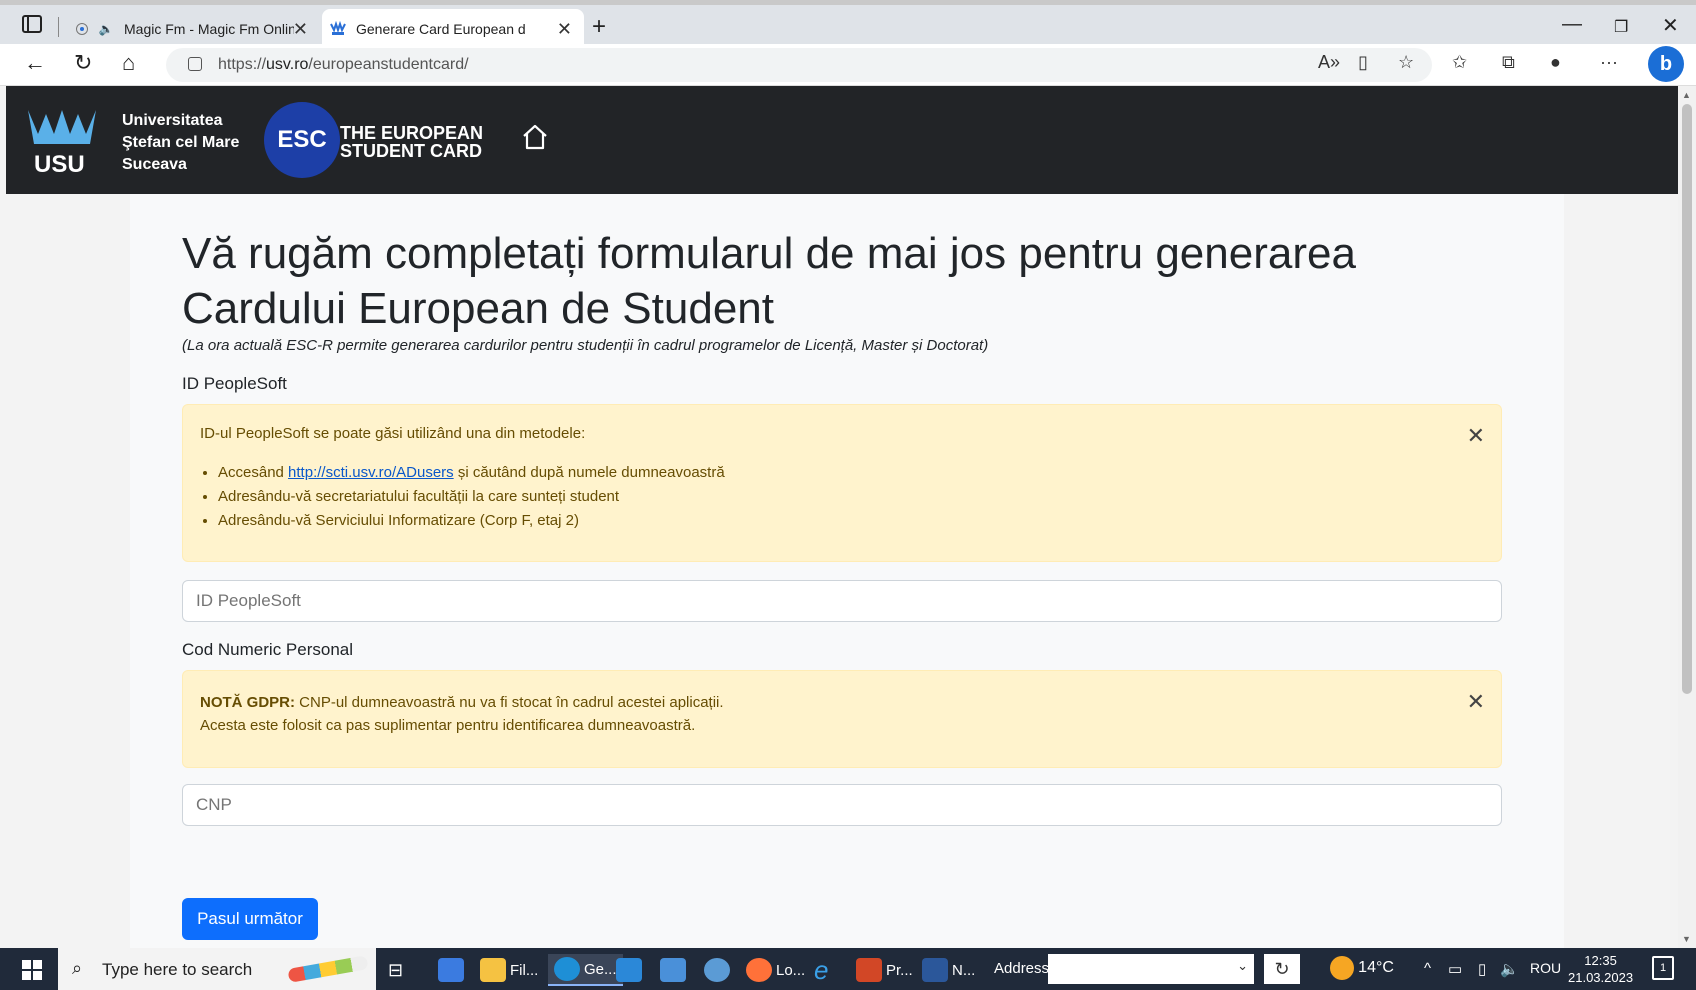  I want to click on back-arrow-icon: ←, so click(35, 63).